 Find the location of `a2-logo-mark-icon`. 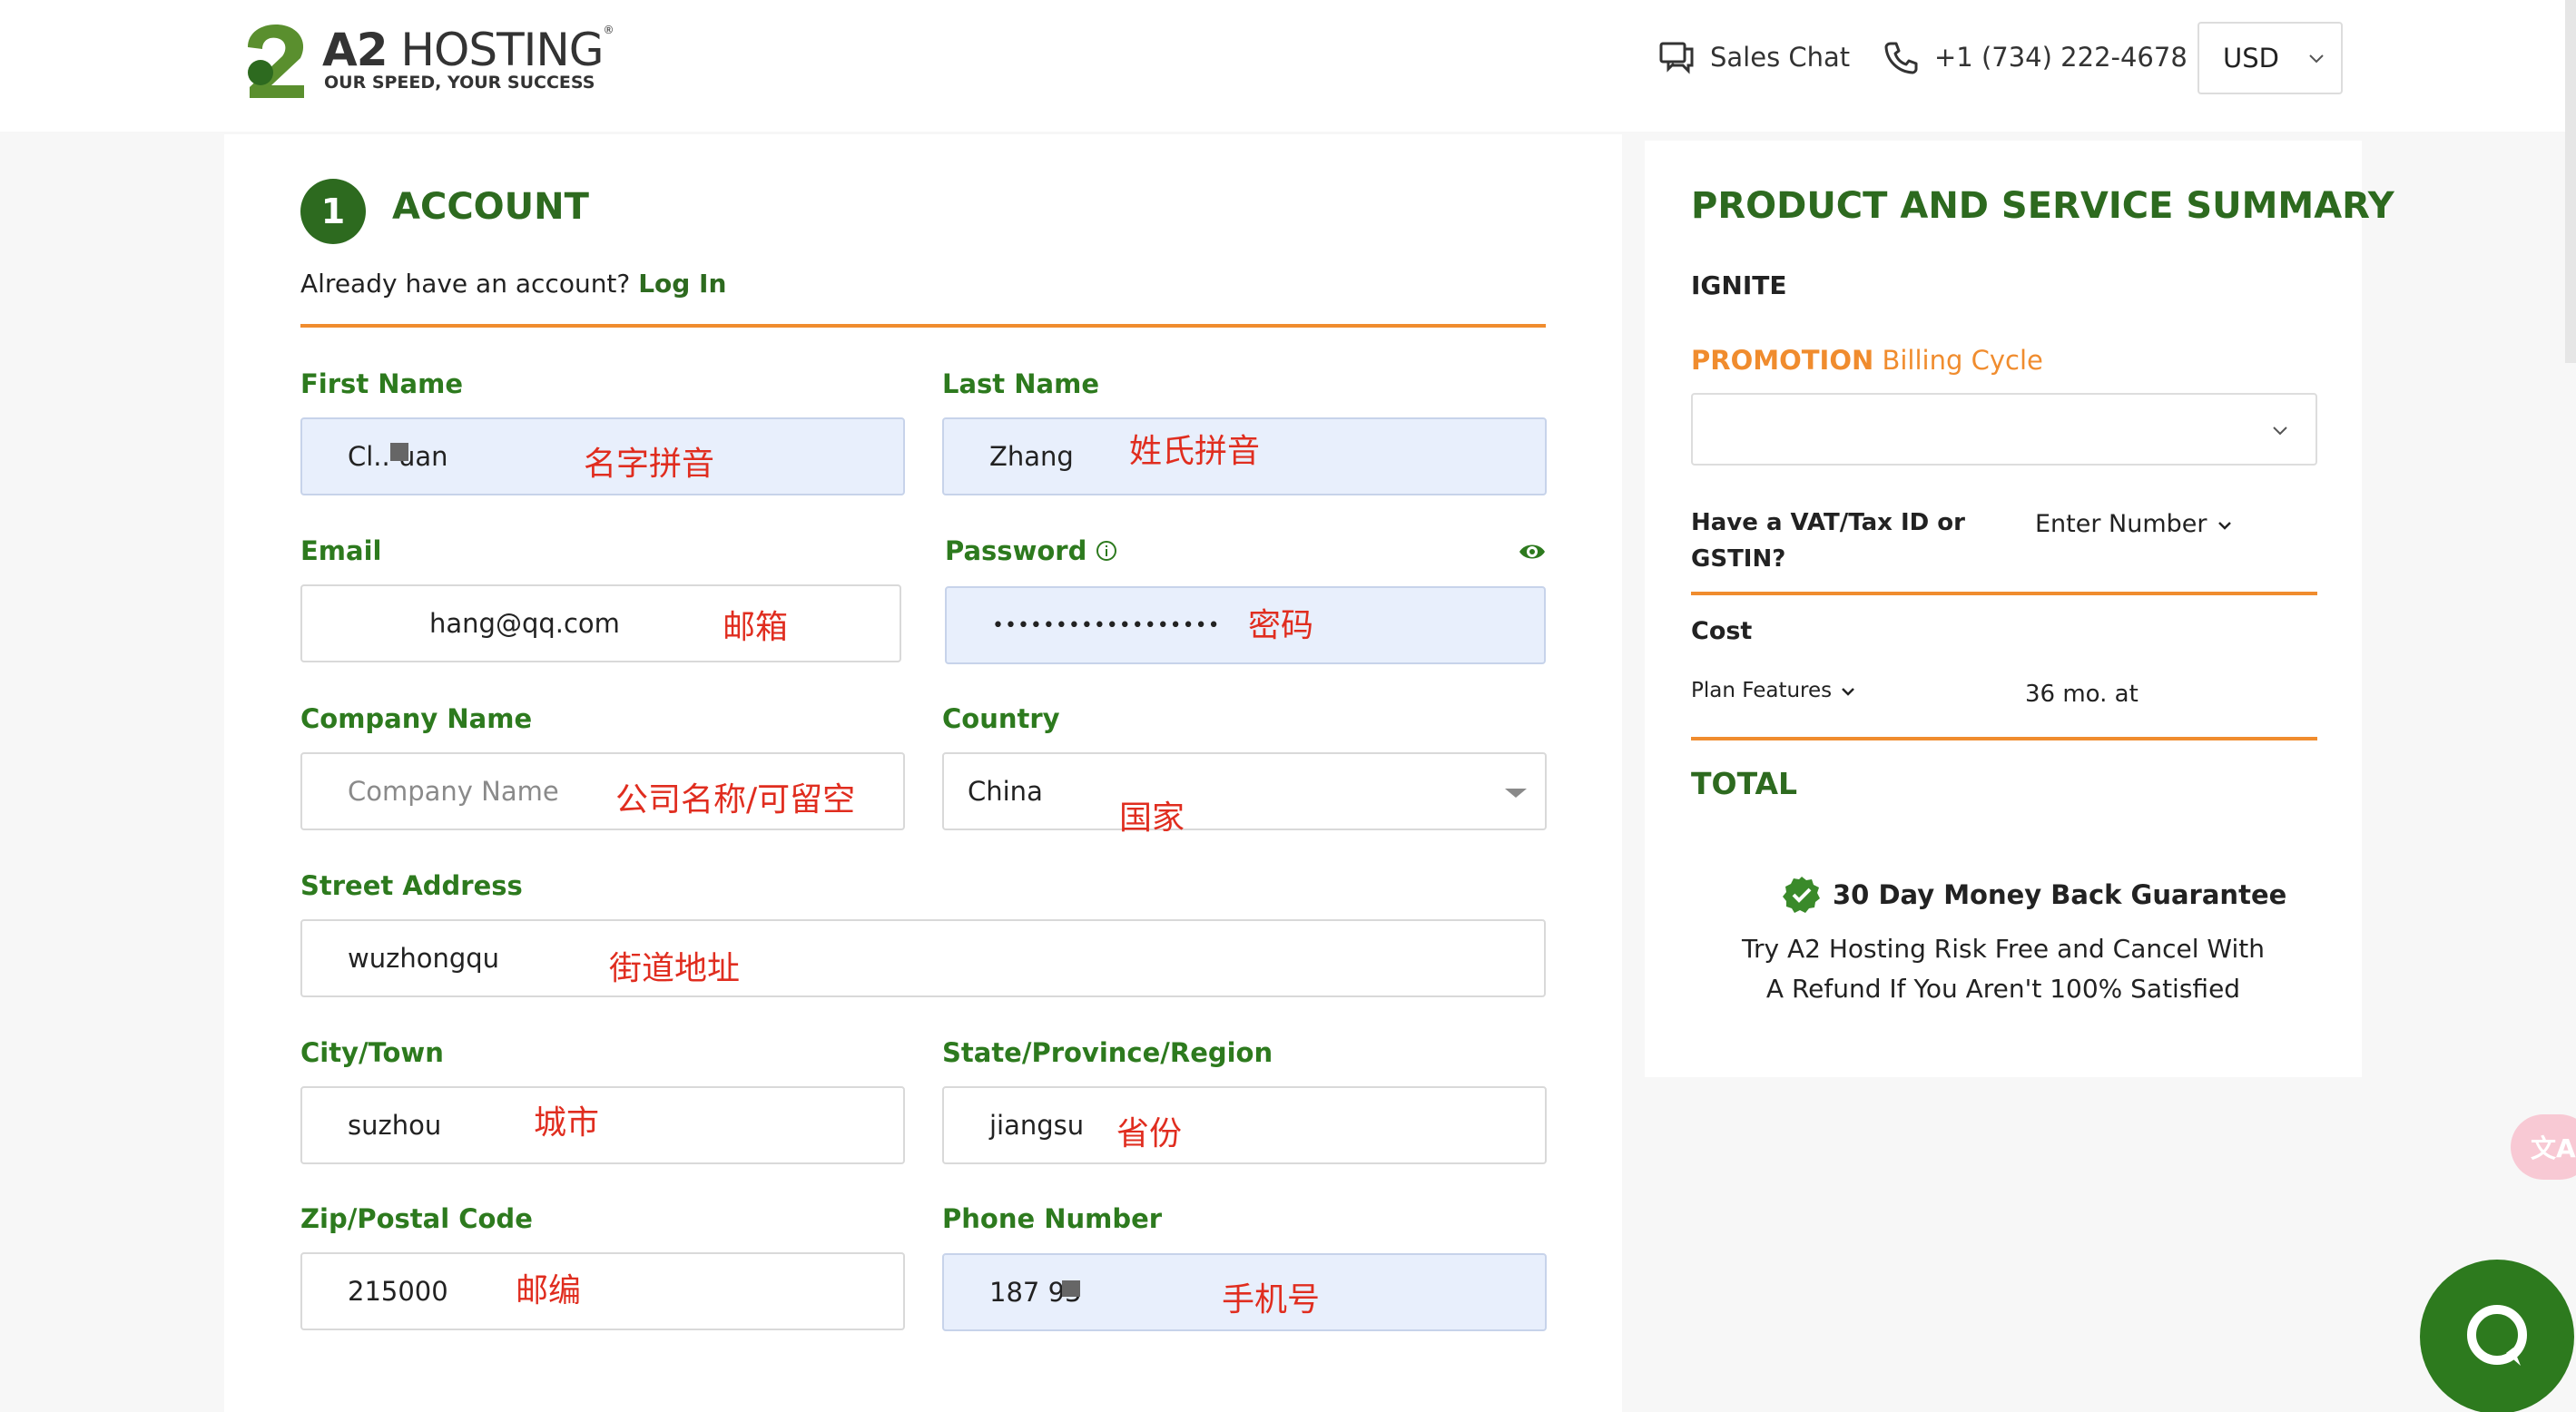

a2-logo-mark-icon is located at coordinates (276, 61).